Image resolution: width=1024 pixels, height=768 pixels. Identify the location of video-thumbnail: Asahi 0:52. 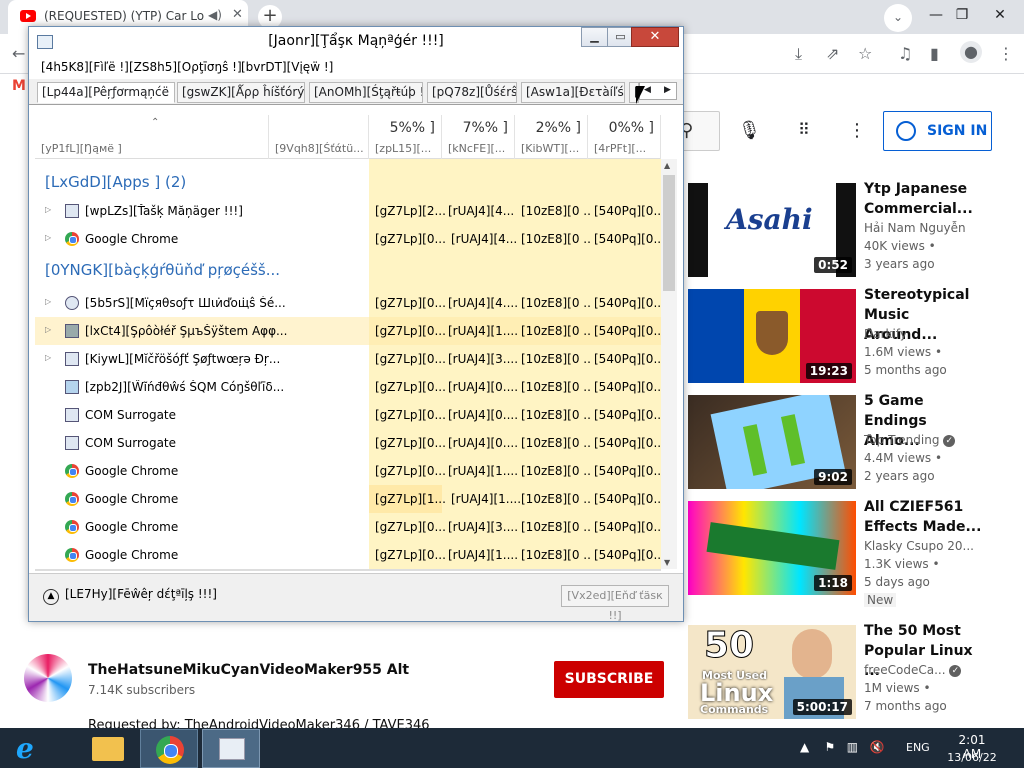
(772, 230).